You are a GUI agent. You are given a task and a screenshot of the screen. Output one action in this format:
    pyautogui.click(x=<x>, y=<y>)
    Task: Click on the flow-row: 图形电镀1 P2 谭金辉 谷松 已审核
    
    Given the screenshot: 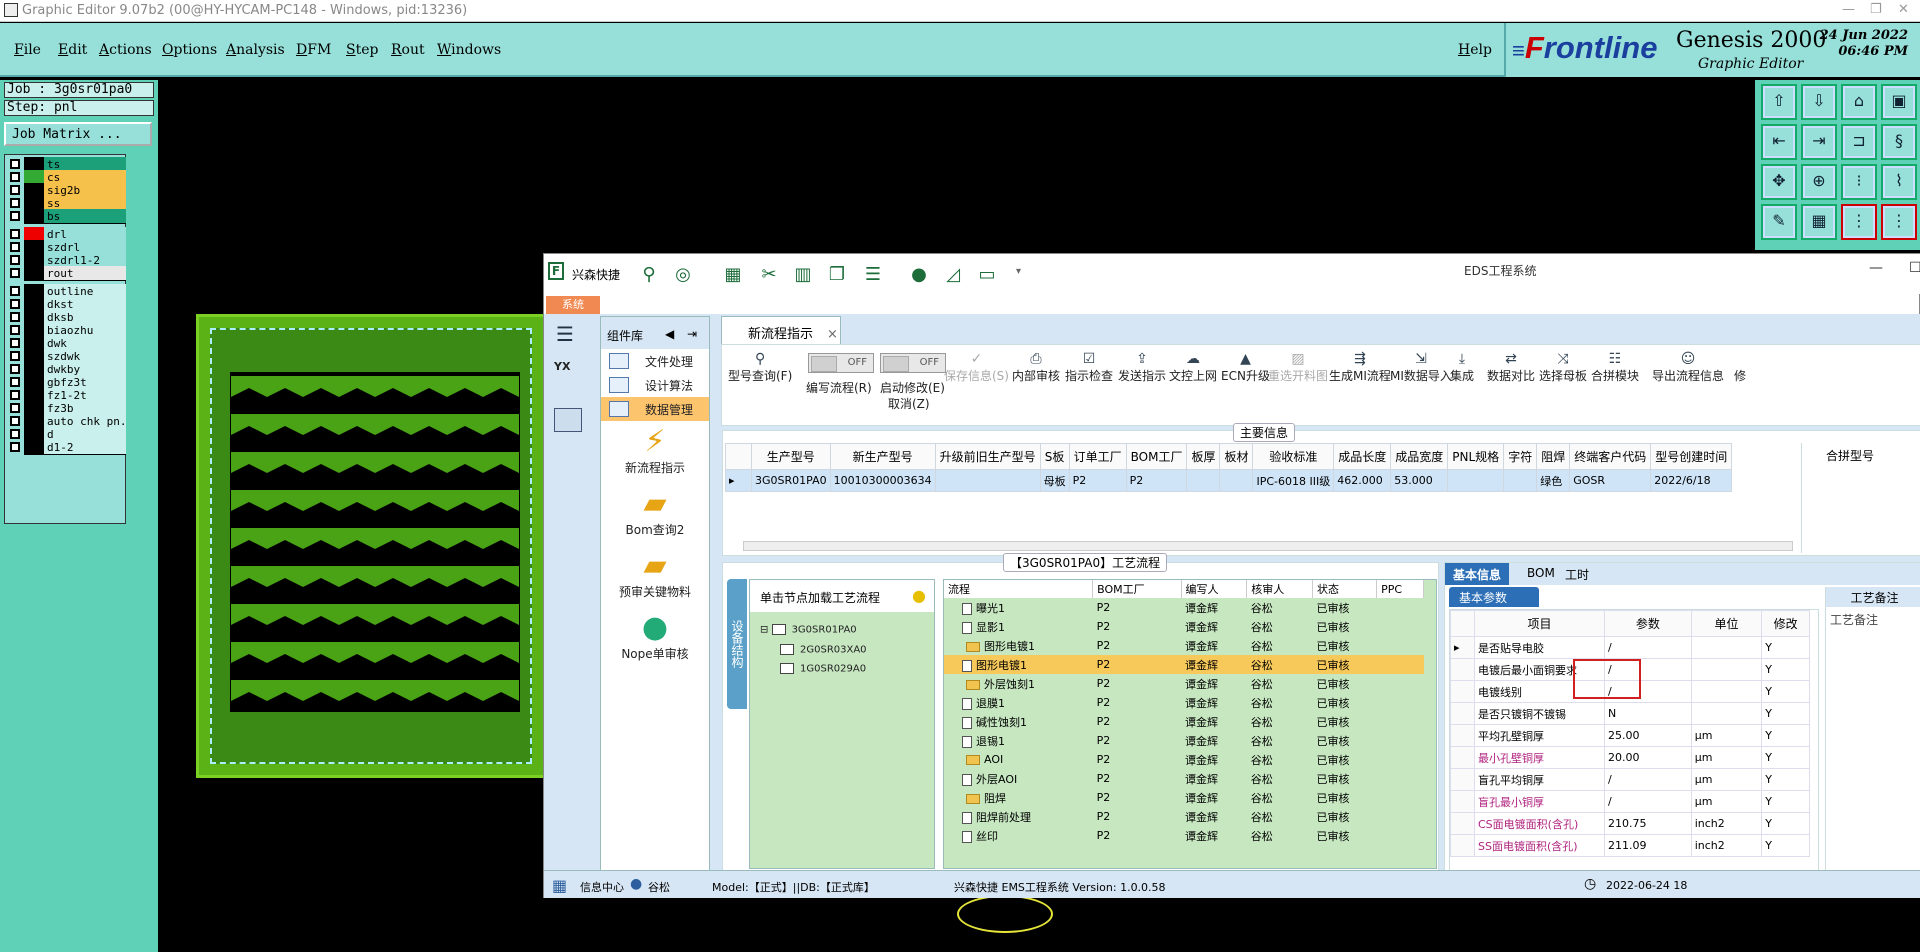 What is the action you would take?
    pyautogui.click(x=1184, y=645)
    